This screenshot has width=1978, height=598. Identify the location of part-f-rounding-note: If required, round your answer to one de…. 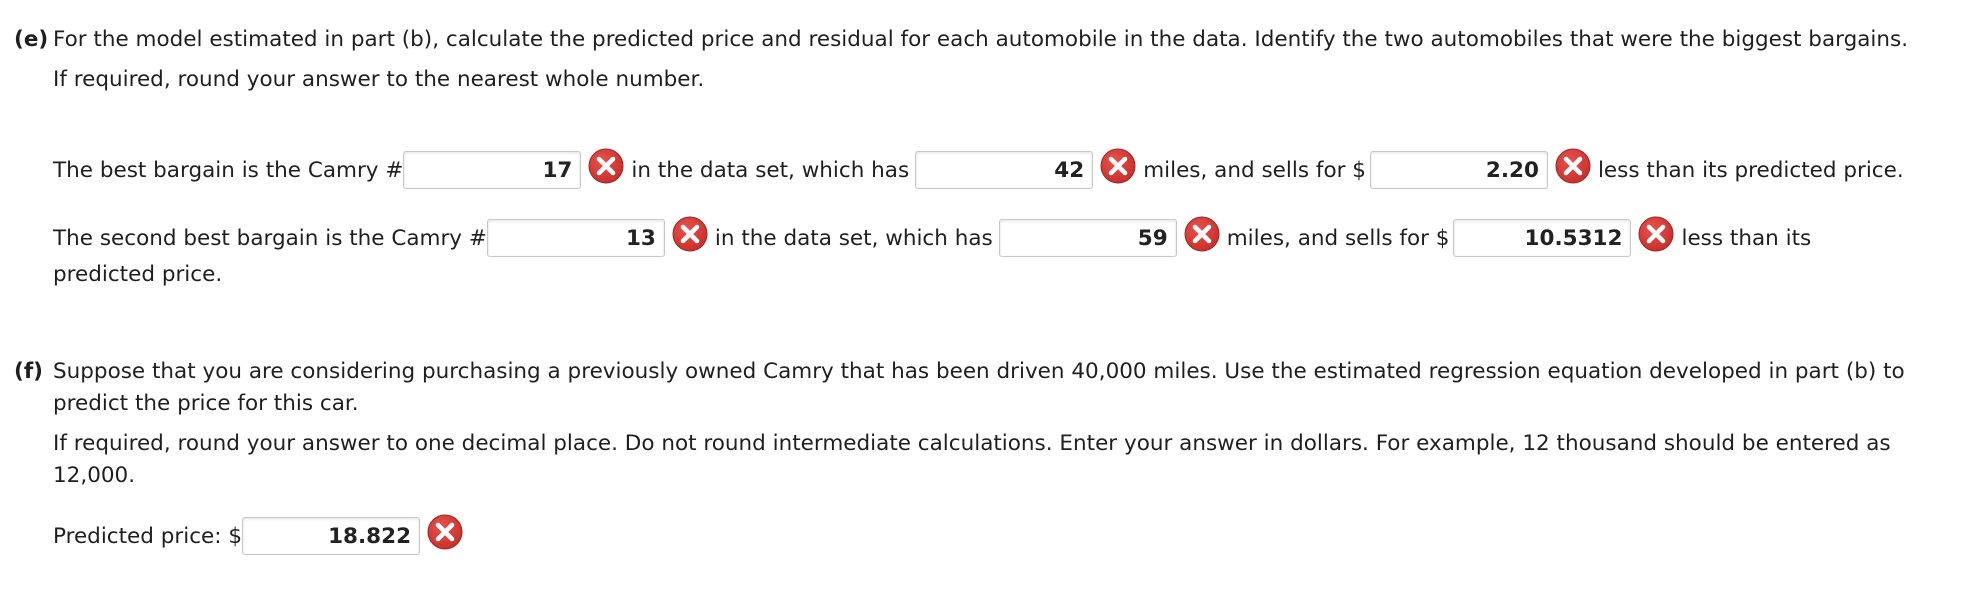
(972, 459).